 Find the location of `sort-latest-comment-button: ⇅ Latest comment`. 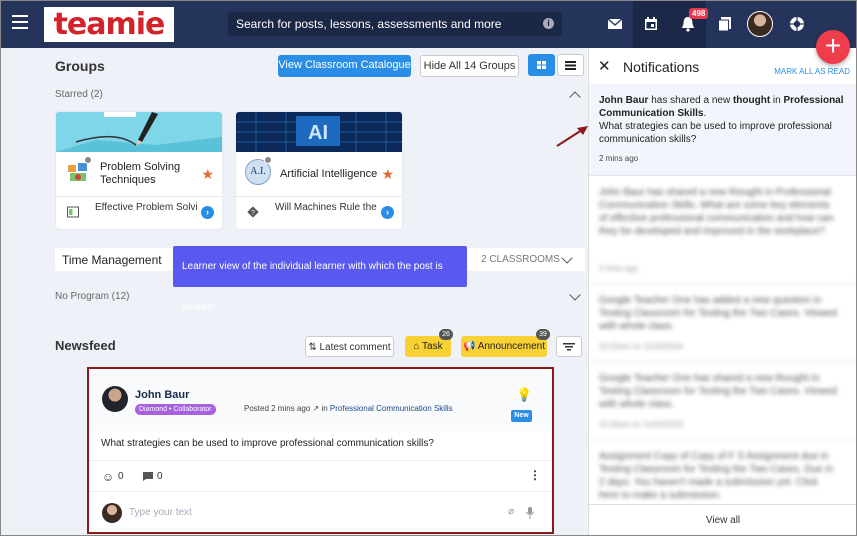

sort-latest-comment-button: ⇅ Latest comment is located at coordinates (349, 346).